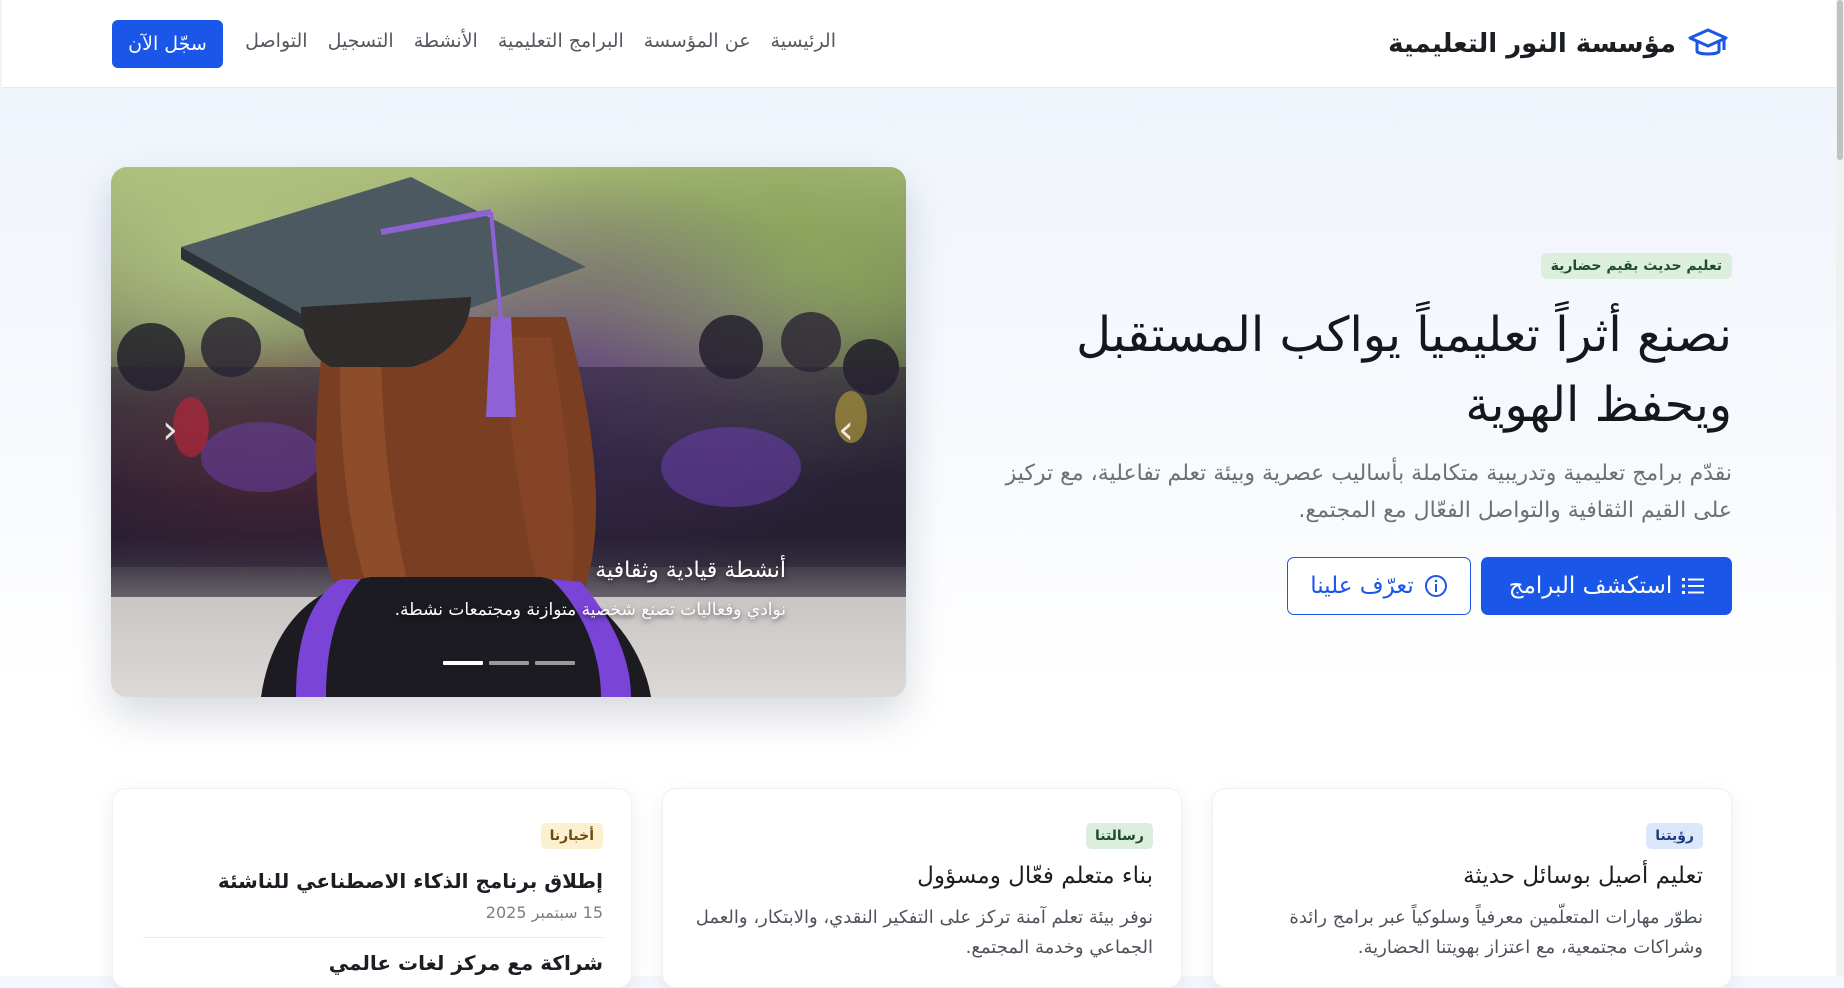 The image size is (1844, 988). Describe the element at coordinates (361, 41) in the screenshot. I see `nav-link-registration: التسجيل` at that location.